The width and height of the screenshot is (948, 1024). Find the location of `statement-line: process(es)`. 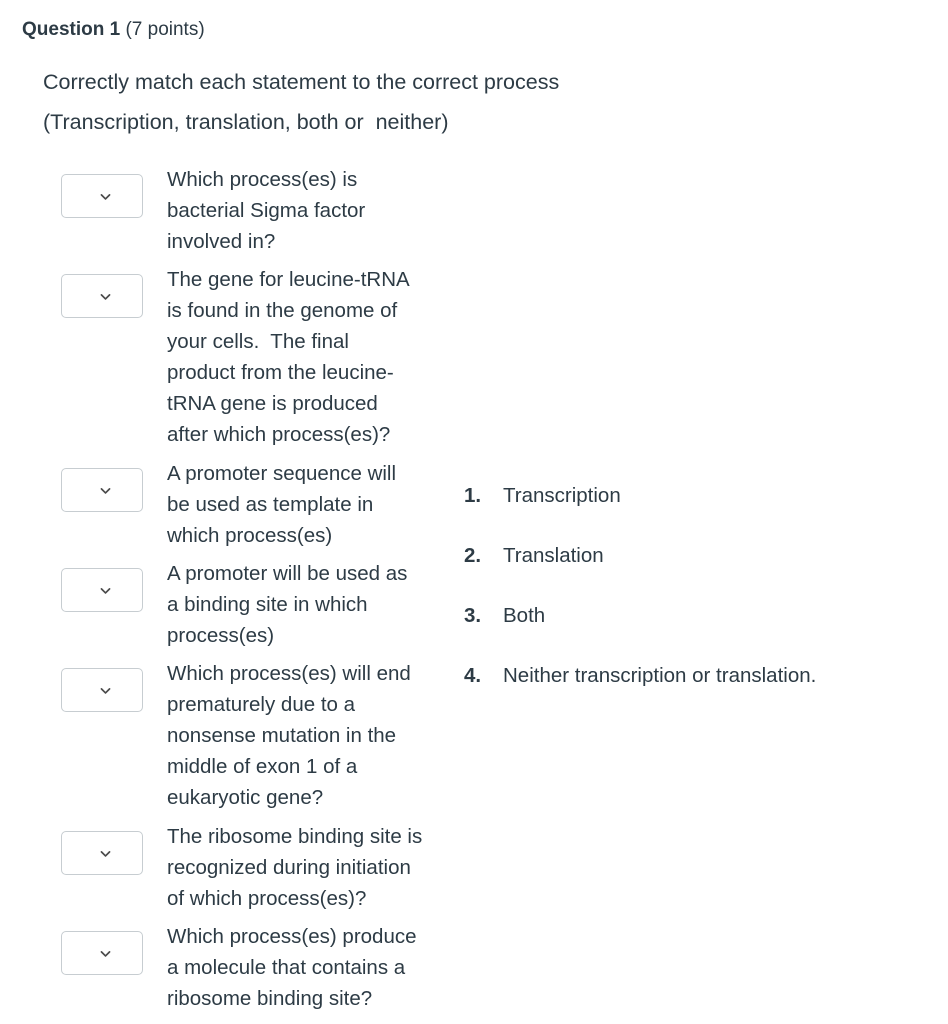

statement-line: process(es) is located at coordinates (221, 635).